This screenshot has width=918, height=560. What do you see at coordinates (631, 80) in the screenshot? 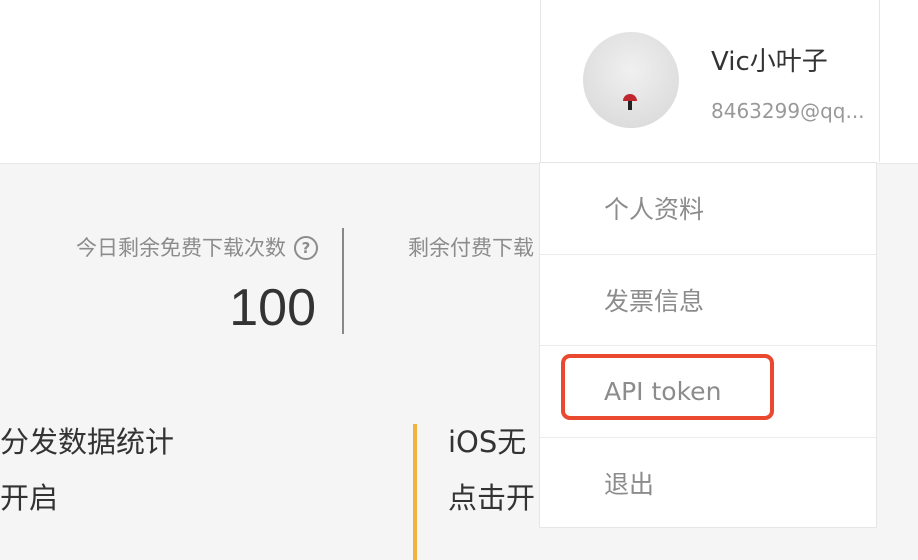
I see `avatar` at bounding box center [631, 80].